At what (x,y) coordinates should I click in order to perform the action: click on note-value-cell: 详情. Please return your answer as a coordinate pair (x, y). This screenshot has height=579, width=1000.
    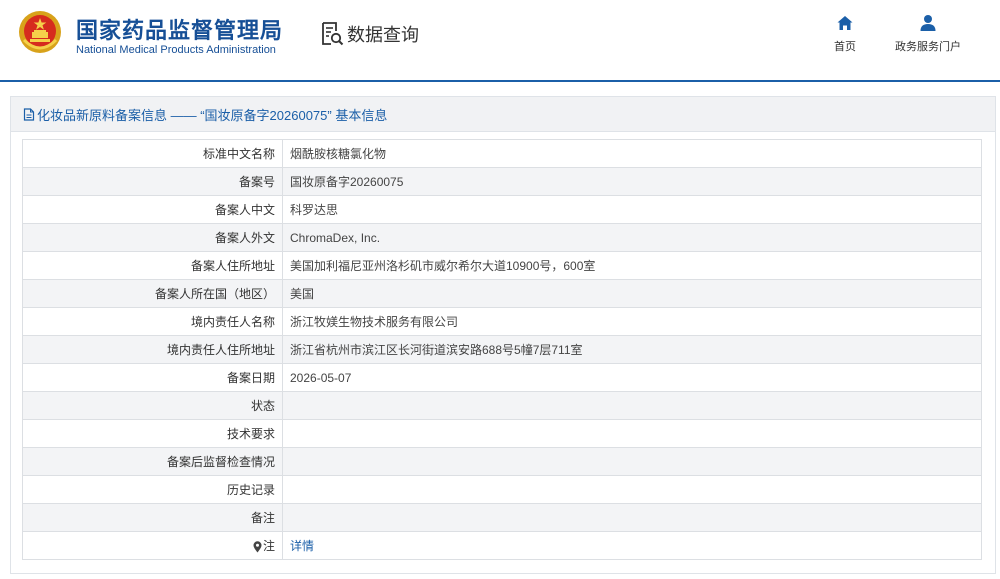
    Looking at the image, I should click on (632, 545).